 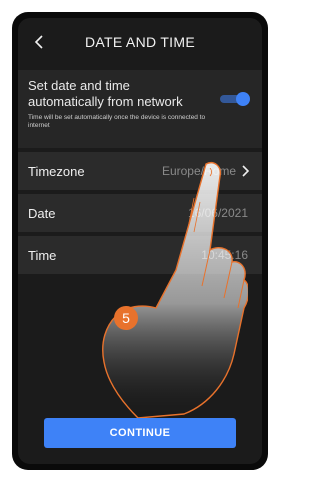 I want to click on step-number-badge: 5, so click(x=126, y=318).